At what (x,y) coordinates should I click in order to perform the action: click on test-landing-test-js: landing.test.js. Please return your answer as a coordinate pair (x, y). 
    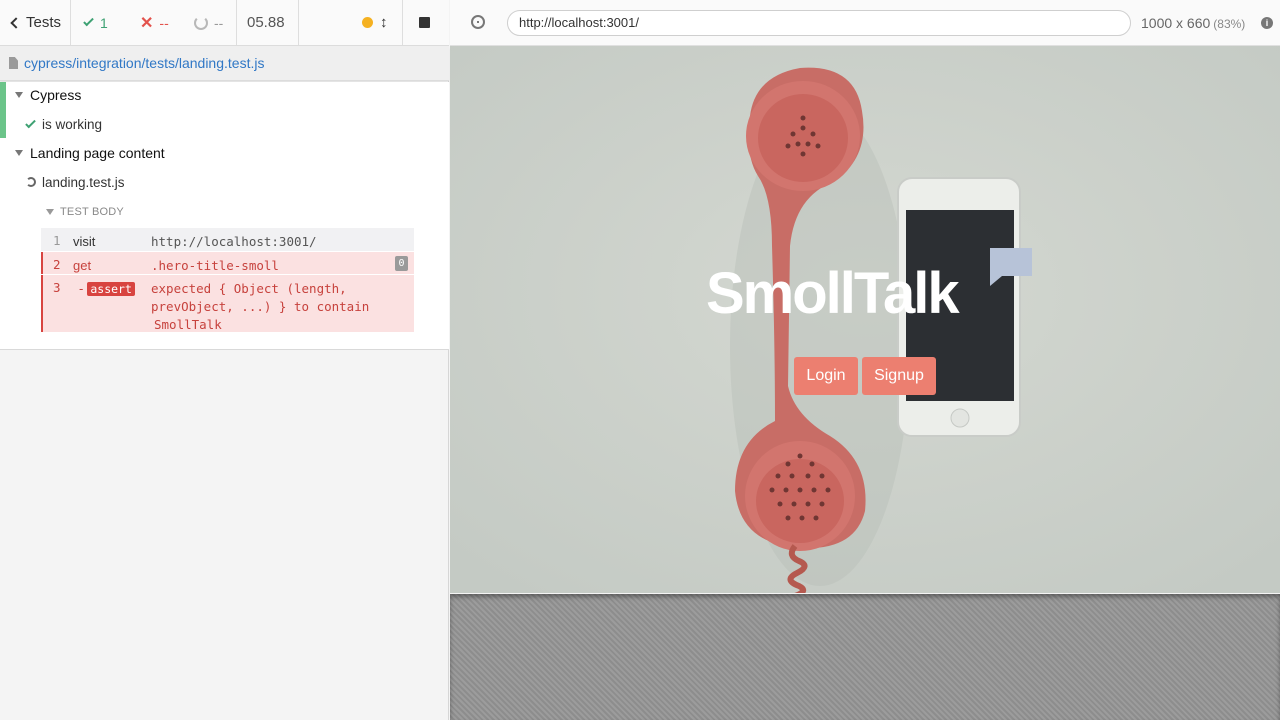
    Looking at the image, I should click on (224, 182).